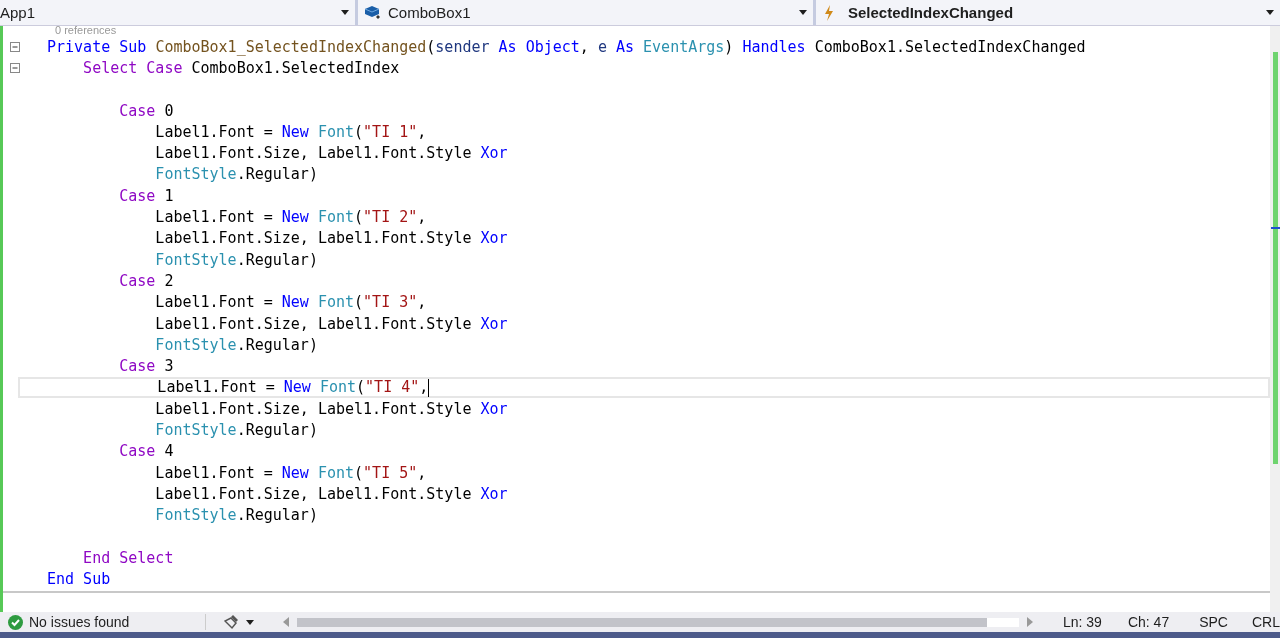 This screenshot has height=638, width=1280. Describe the element at coordinates (293, 387) in the screenshot. I see `code-line: Label1.Font = New Font("TI 4",` at that location.